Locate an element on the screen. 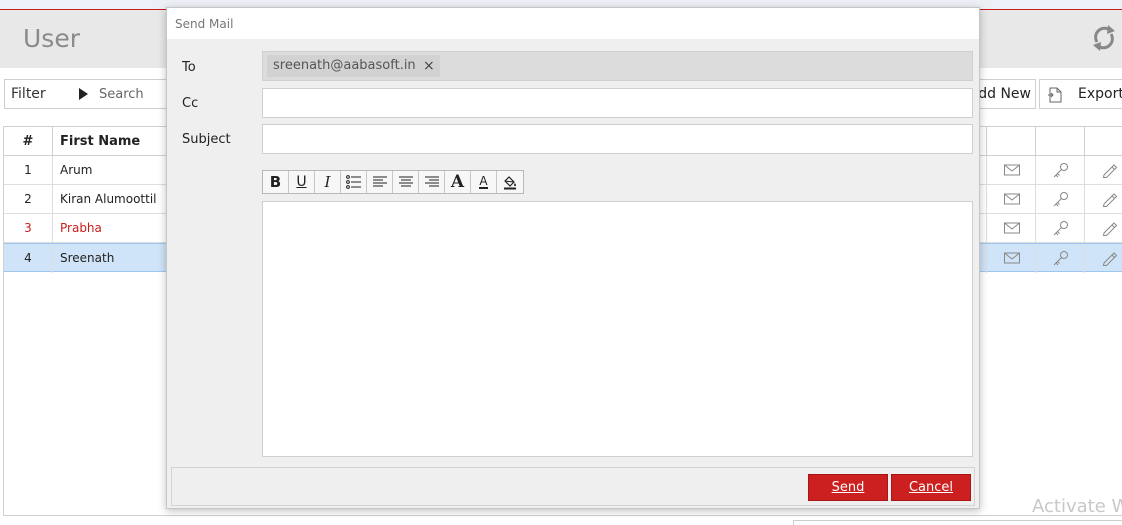 This screenshot has height=525, width=1122. dialog-titlebar: Send Mail is located at coordinates (573, 23).